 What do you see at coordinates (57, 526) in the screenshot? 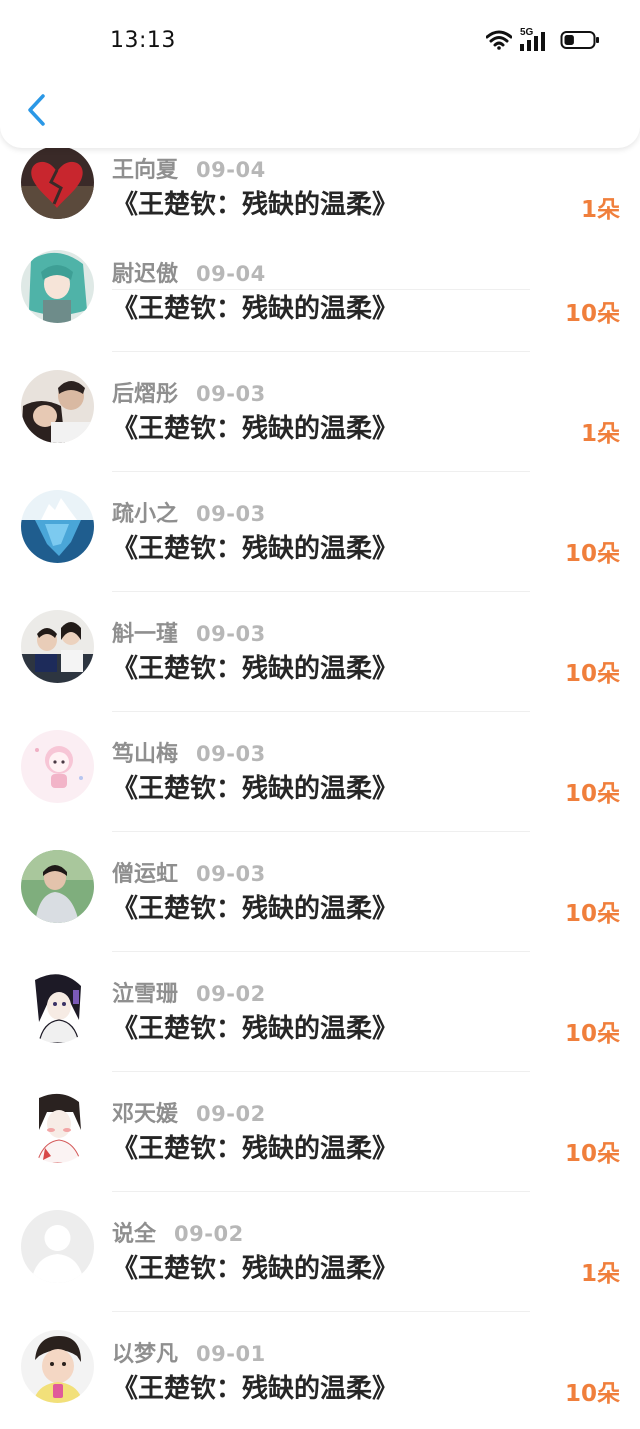
I see `iceberg-avatar` at bounding box center [57, 526].